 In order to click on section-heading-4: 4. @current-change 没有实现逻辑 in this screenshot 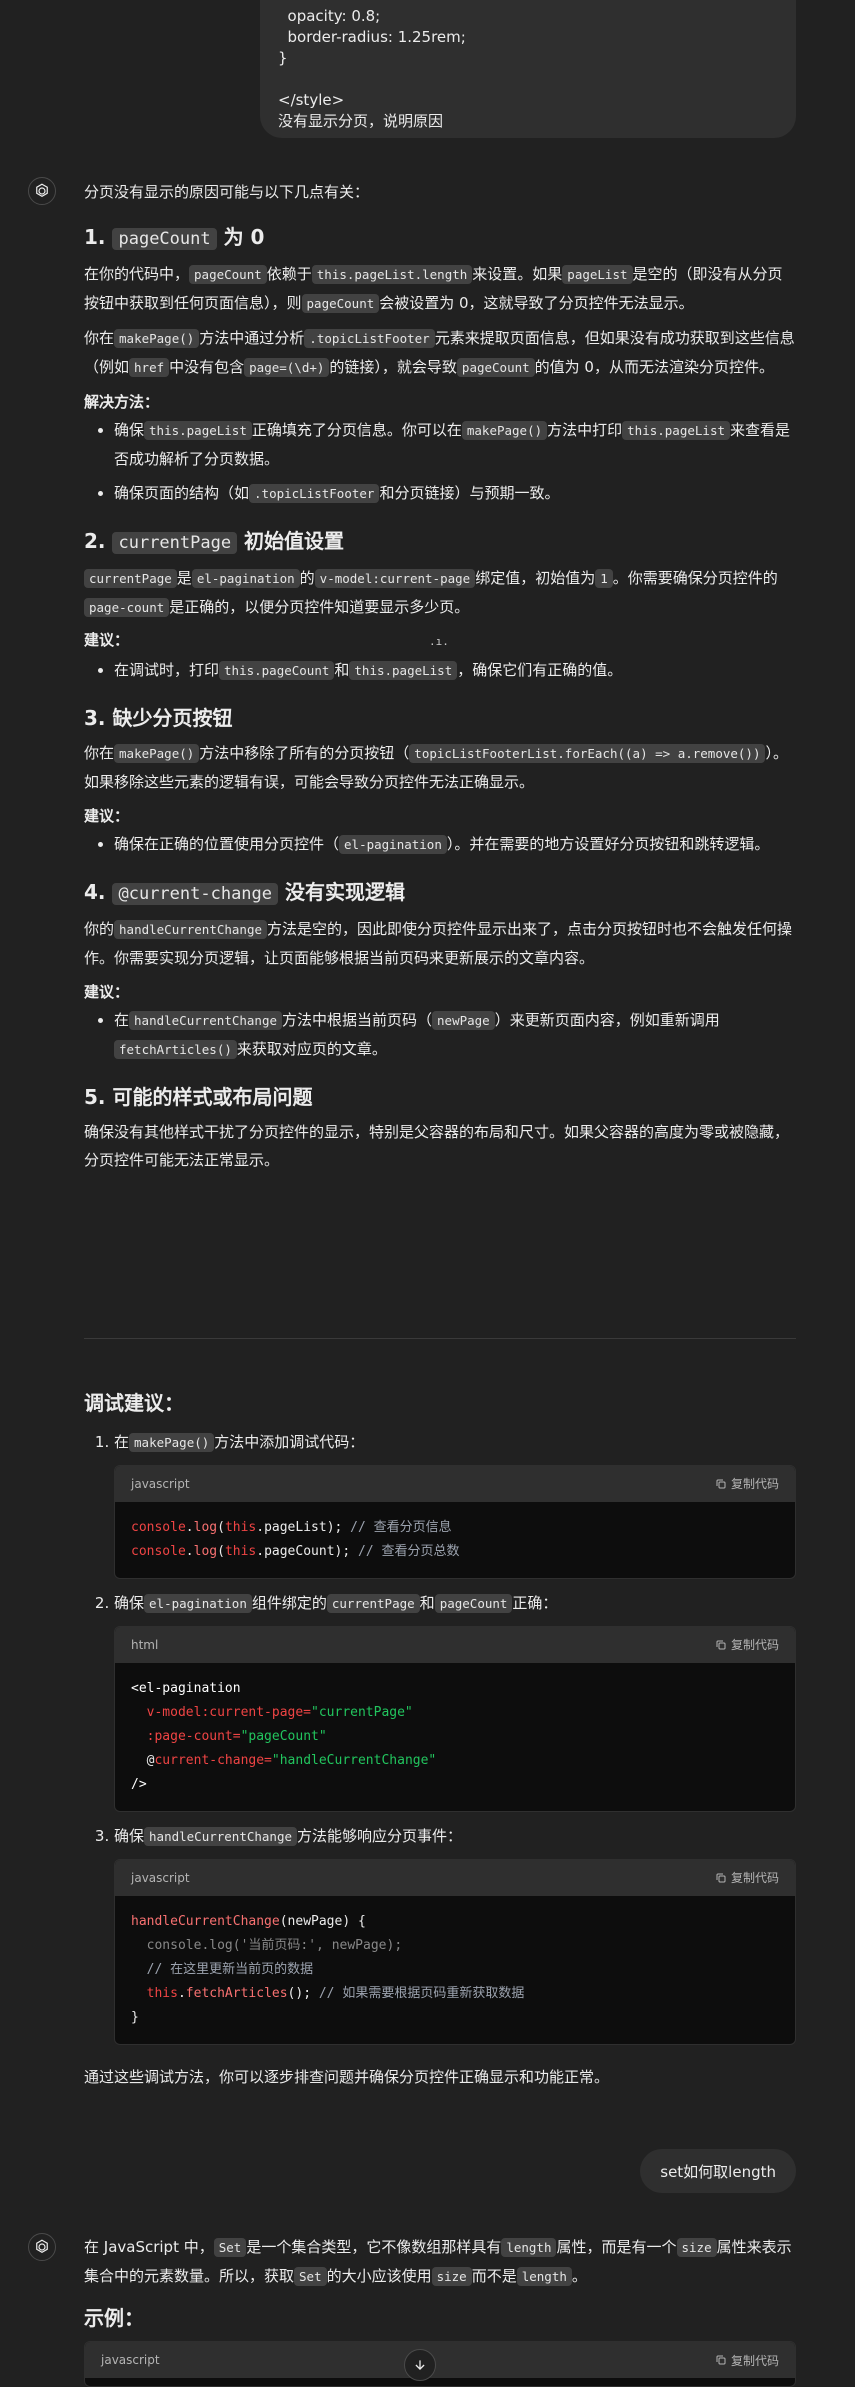, I will do `click(244, 892)`.